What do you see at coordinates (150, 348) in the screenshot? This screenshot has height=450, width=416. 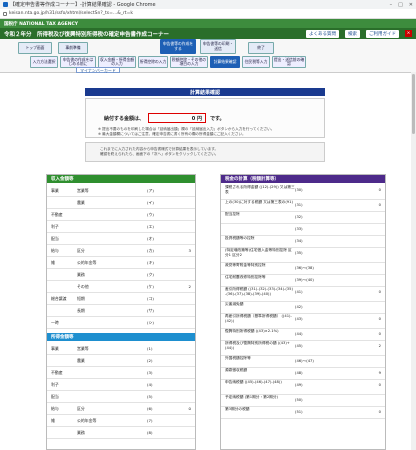 I see `row-code: (1)` at bounding box center [150, 348].